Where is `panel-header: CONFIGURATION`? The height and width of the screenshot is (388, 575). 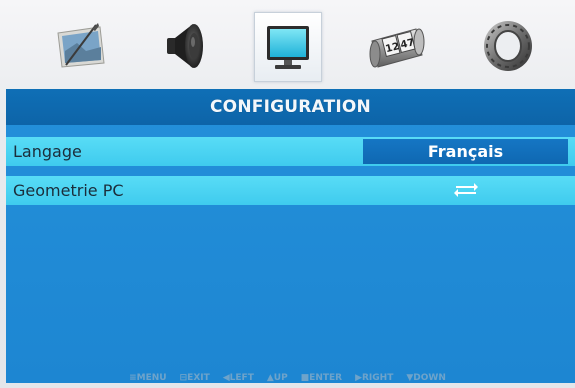
panel-header: CONFIGURATION is located at coordinates (290, 107).